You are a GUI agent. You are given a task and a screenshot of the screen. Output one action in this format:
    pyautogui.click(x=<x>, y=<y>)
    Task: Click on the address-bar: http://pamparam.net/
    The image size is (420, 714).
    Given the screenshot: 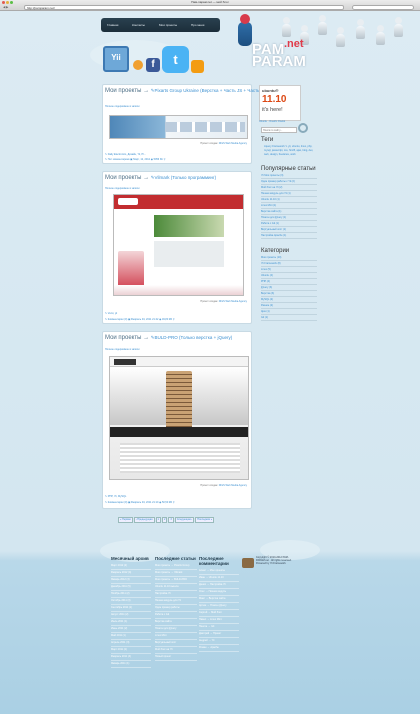 What is the action you would take?
    pyautogui.click(x=184, y=7)
    